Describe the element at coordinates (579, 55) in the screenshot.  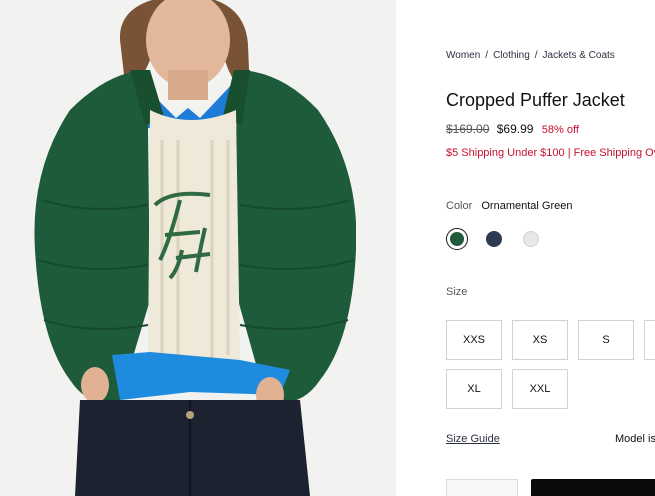
I see `breadcrumb-jackets-coats: Jackets & Coats` at that location.